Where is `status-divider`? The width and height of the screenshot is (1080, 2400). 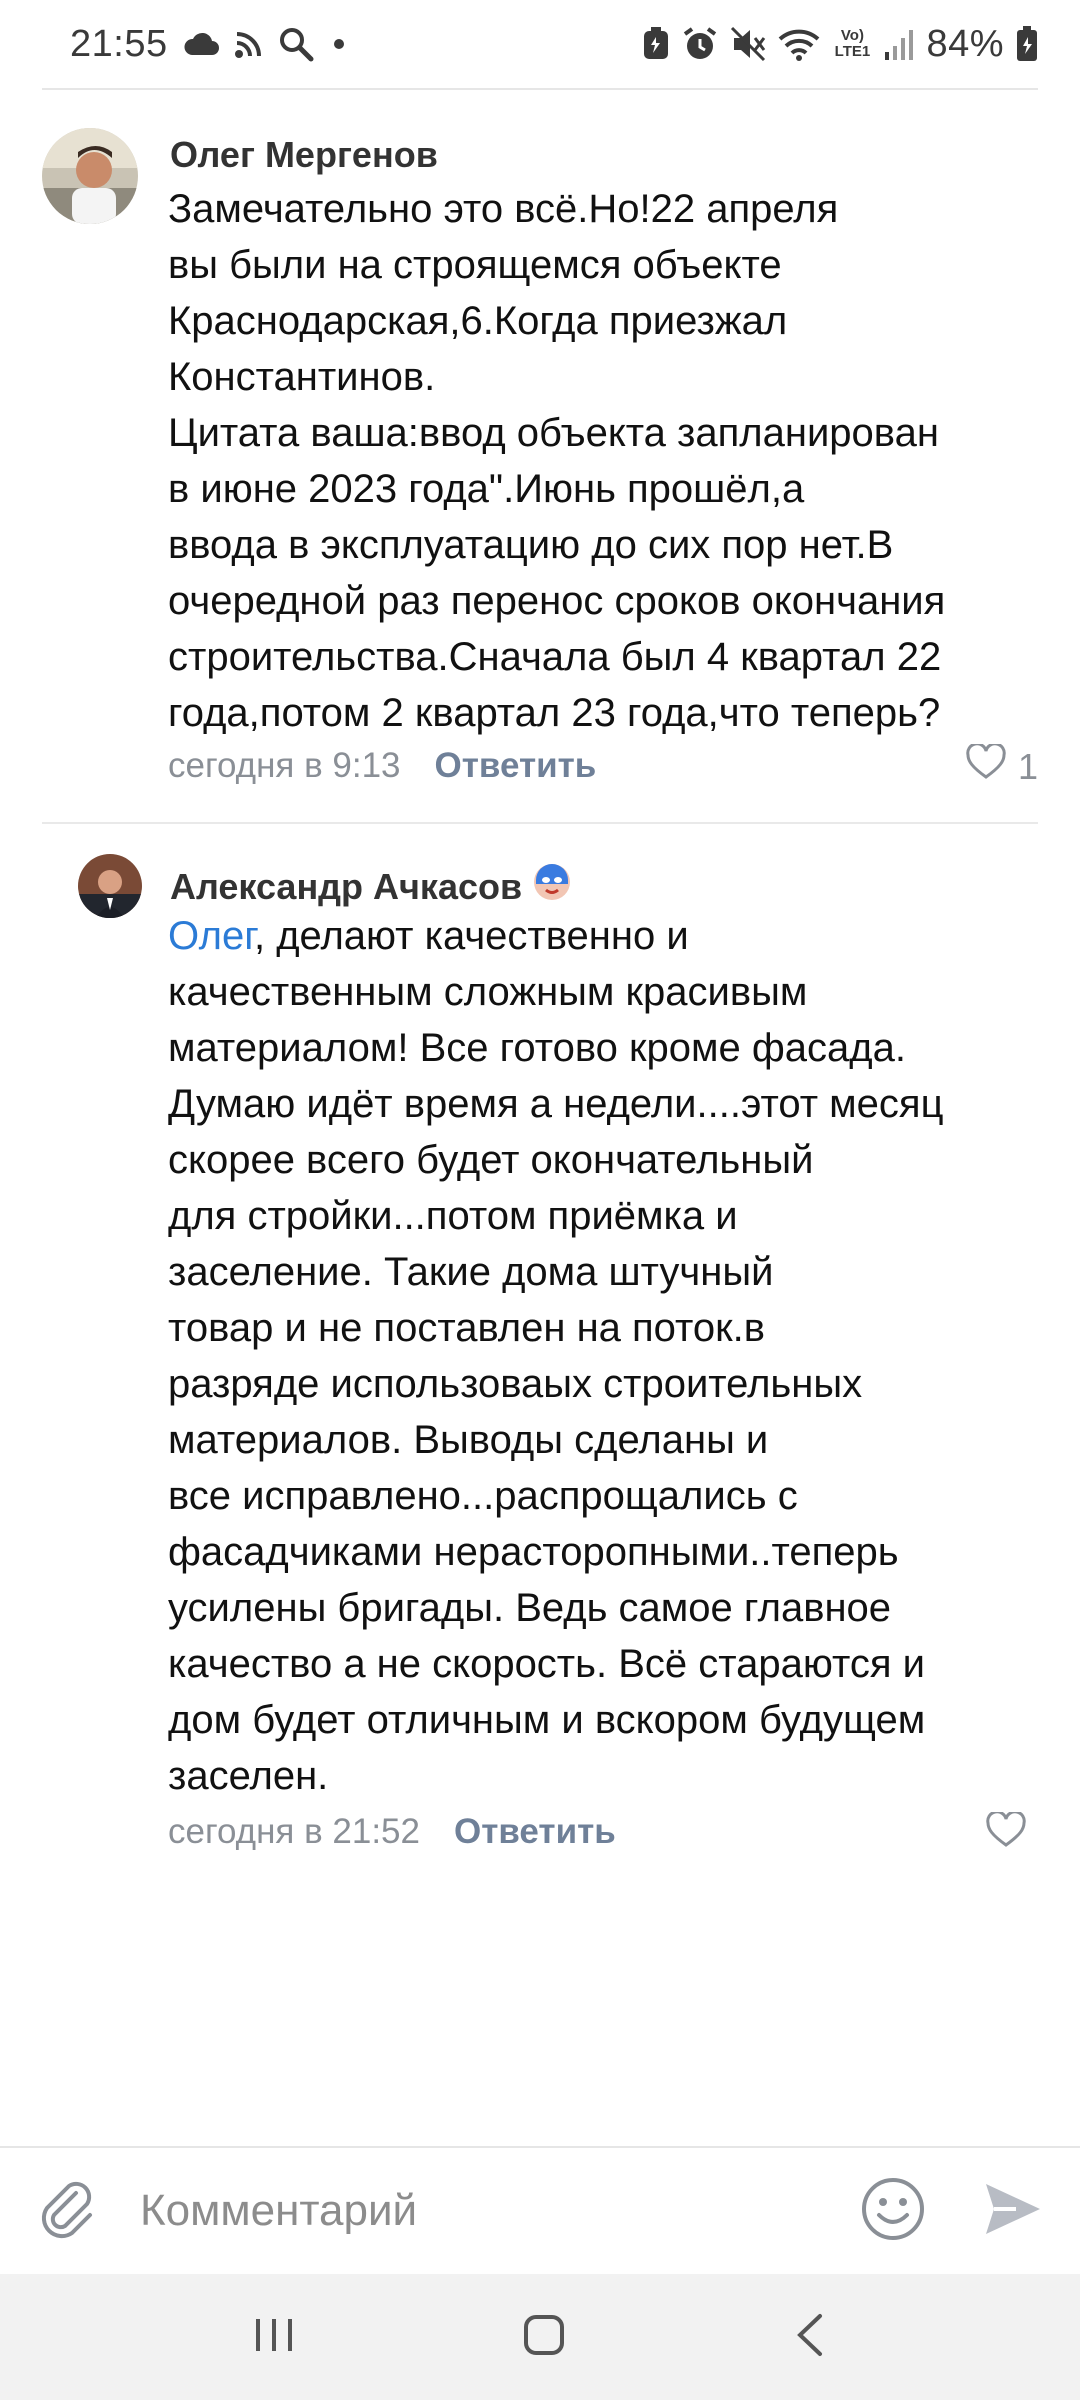
status-divider is located at coordinates (540, 89).